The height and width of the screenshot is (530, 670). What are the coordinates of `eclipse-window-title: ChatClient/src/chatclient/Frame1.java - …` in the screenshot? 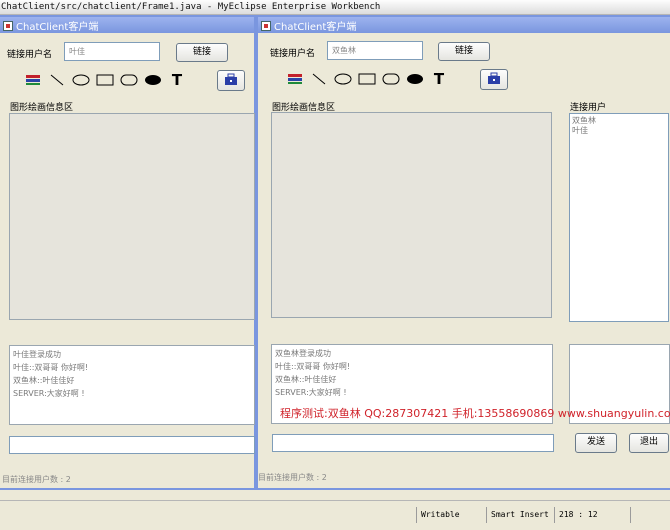 It's located at (335, 7).